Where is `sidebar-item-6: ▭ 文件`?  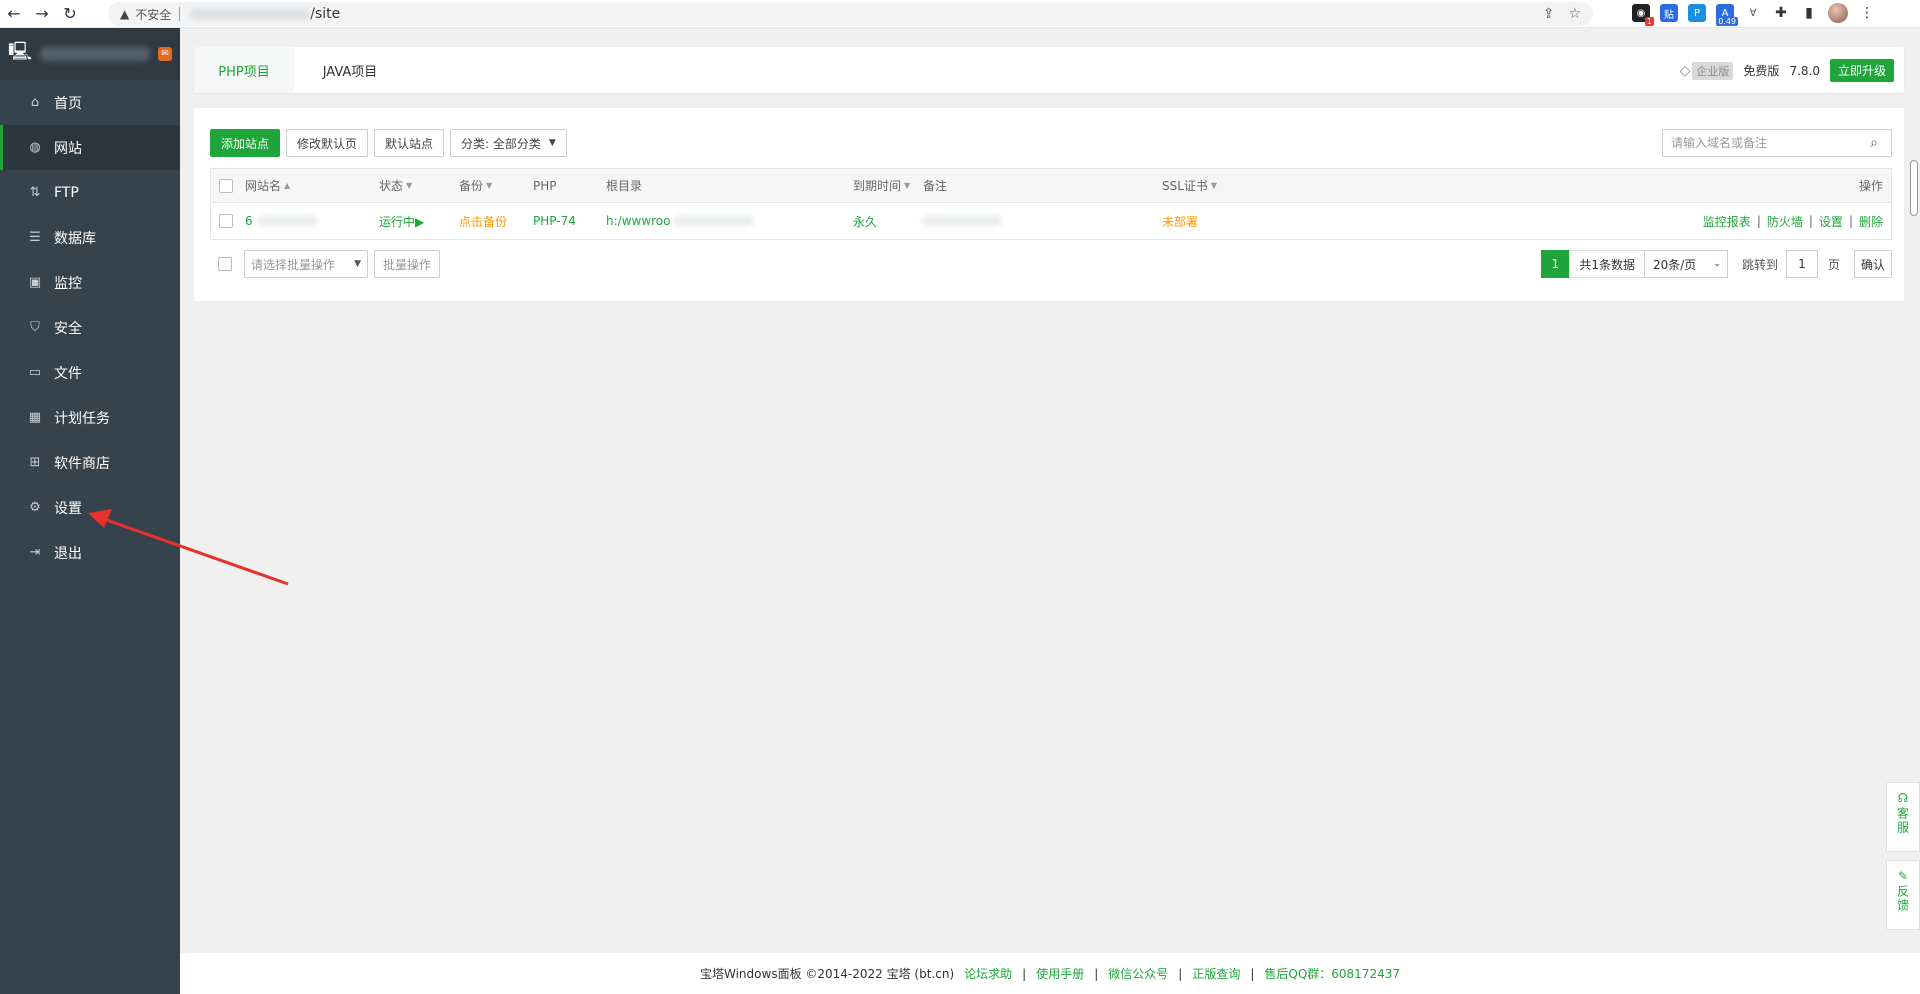
sidebar-item-6: ▭ 文件 is located at coordinates (90, 372).